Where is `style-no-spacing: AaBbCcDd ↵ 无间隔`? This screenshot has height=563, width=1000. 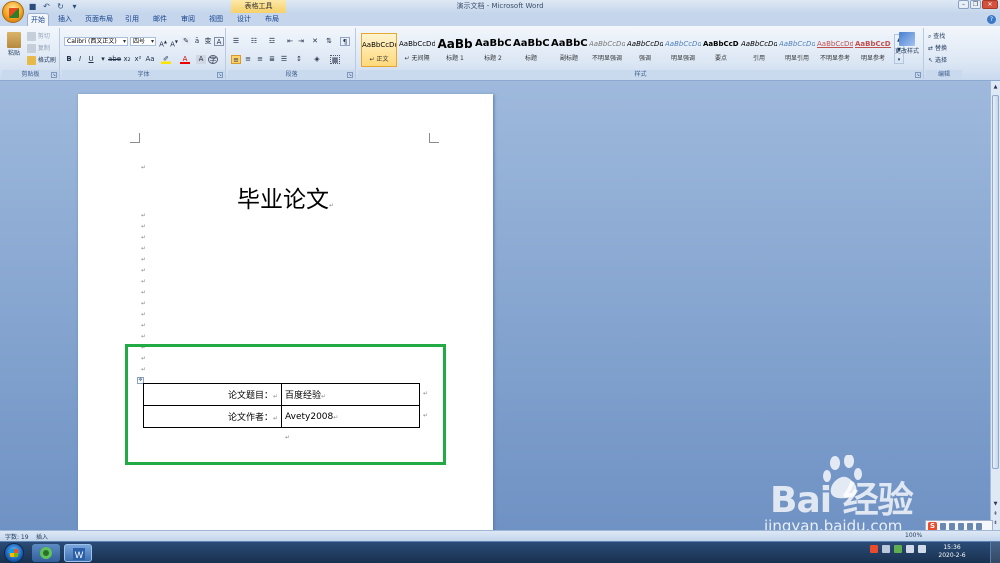 style-no-spacing: AaBbCcDd ↵ 无间隔 is located at coordinates (417, 50).